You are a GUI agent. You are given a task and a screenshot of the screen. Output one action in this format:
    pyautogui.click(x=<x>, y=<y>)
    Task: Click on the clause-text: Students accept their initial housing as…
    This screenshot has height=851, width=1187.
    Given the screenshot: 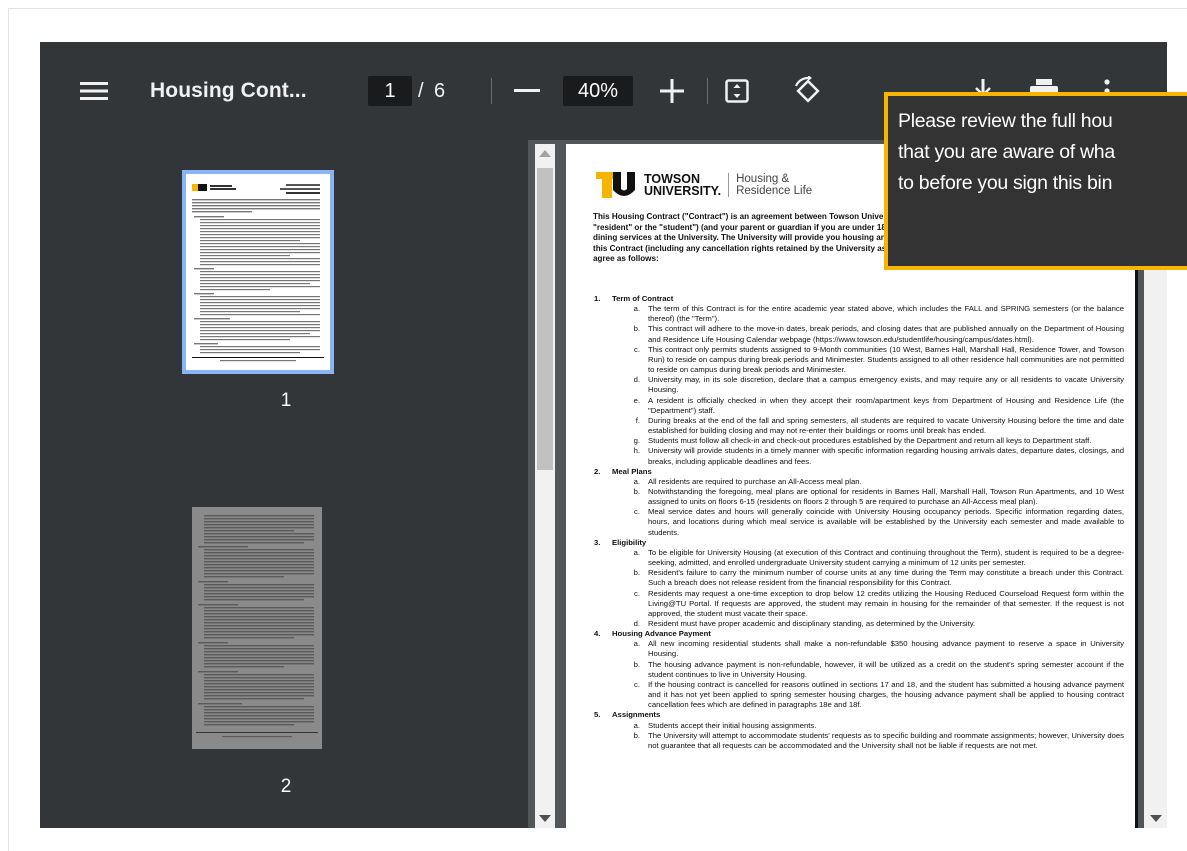 What is the action you would take?
    pyautogui.click(x=732, y=725)
    